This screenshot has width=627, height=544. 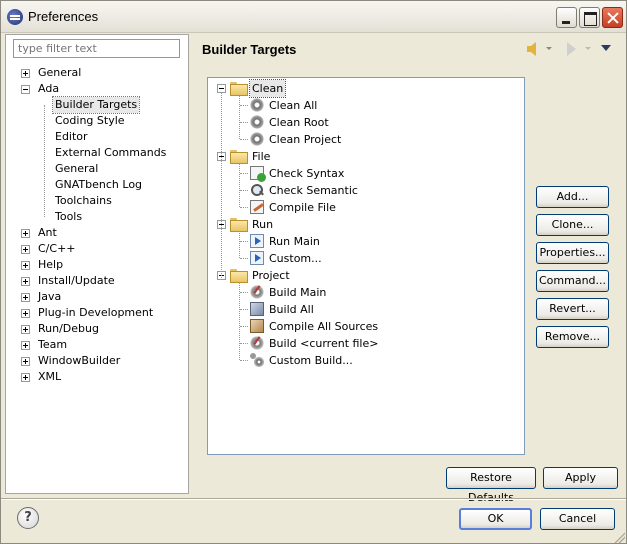 What do you see at coordinates (358, 224) in the screenshot?
I see `target-group: Run` at bounding box center [358, 224].